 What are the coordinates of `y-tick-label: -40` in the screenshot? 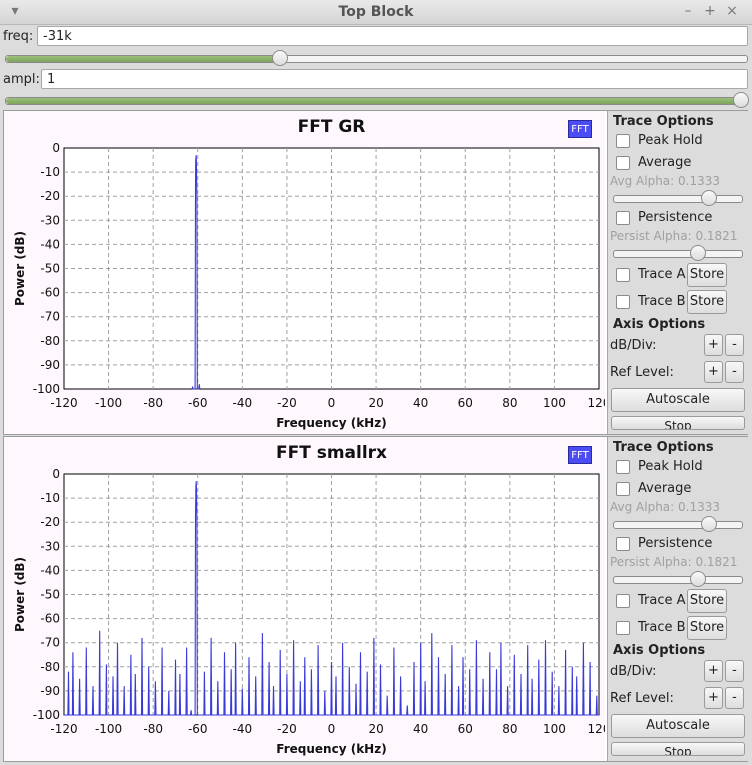 It's located at (50, 244).